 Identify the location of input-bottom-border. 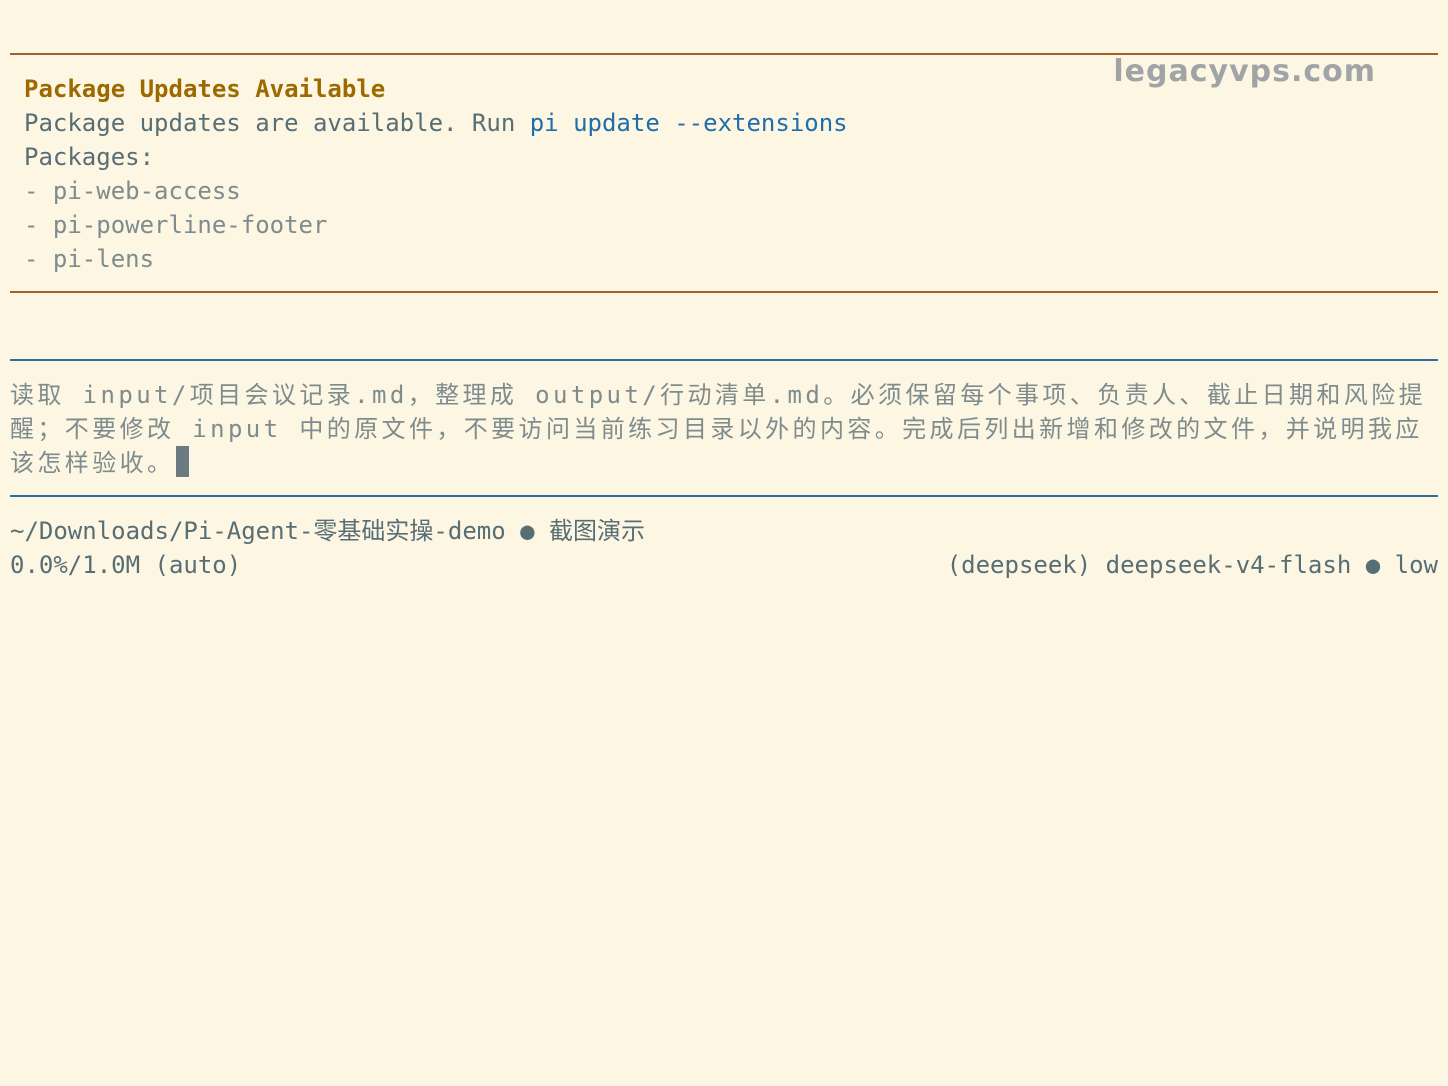
(724, 496).